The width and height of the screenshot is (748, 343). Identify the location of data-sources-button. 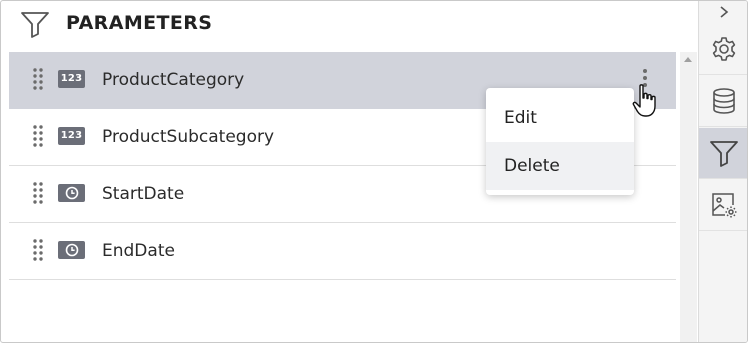
(723, 101).